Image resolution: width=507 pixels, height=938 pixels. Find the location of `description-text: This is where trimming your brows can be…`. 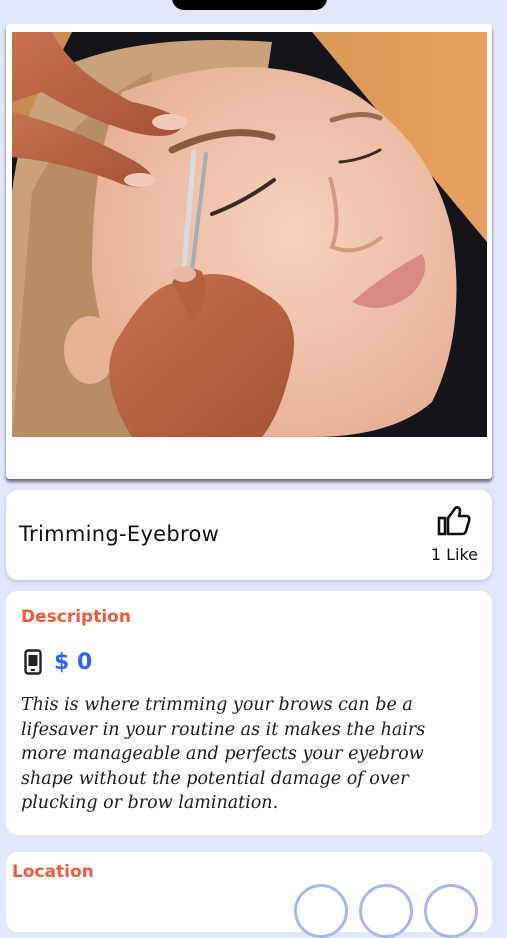

description-text: This is where trimming your brows can be… is located at coordinates (223, 754).